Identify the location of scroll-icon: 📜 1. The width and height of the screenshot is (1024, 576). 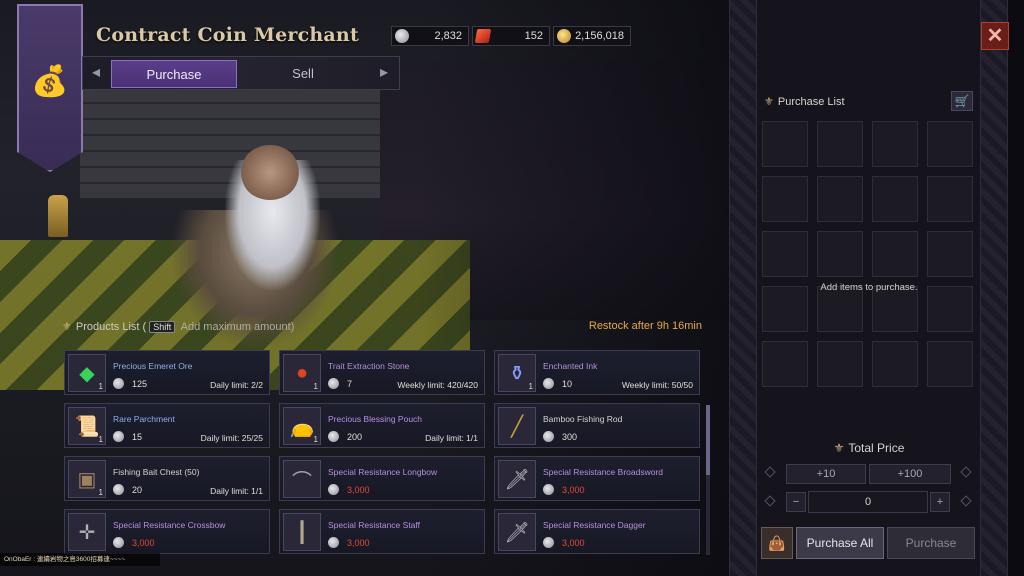
(87, 426).